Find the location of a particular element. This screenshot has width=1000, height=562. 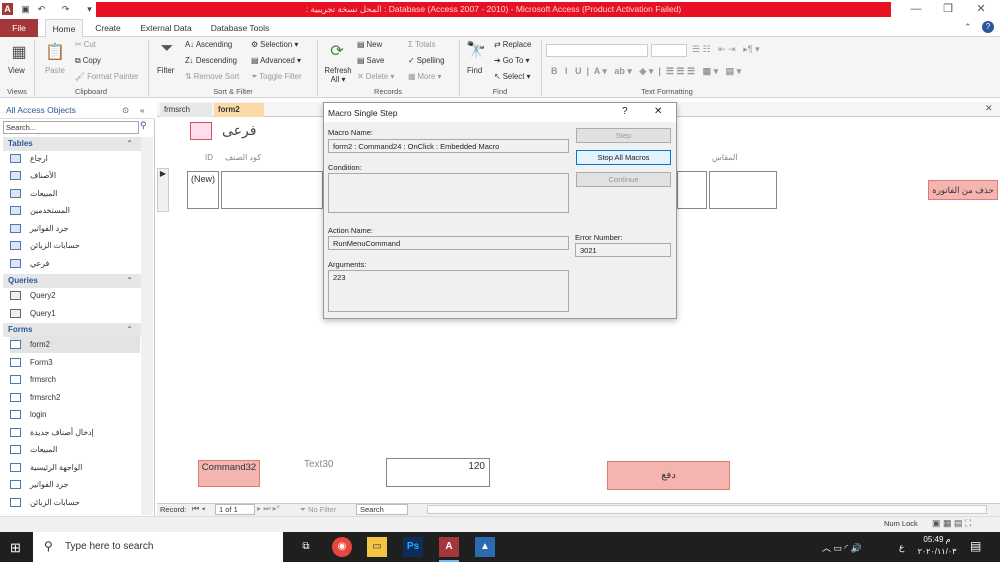

nav-item-table: الأصناف is located at coordinates (75, 175).